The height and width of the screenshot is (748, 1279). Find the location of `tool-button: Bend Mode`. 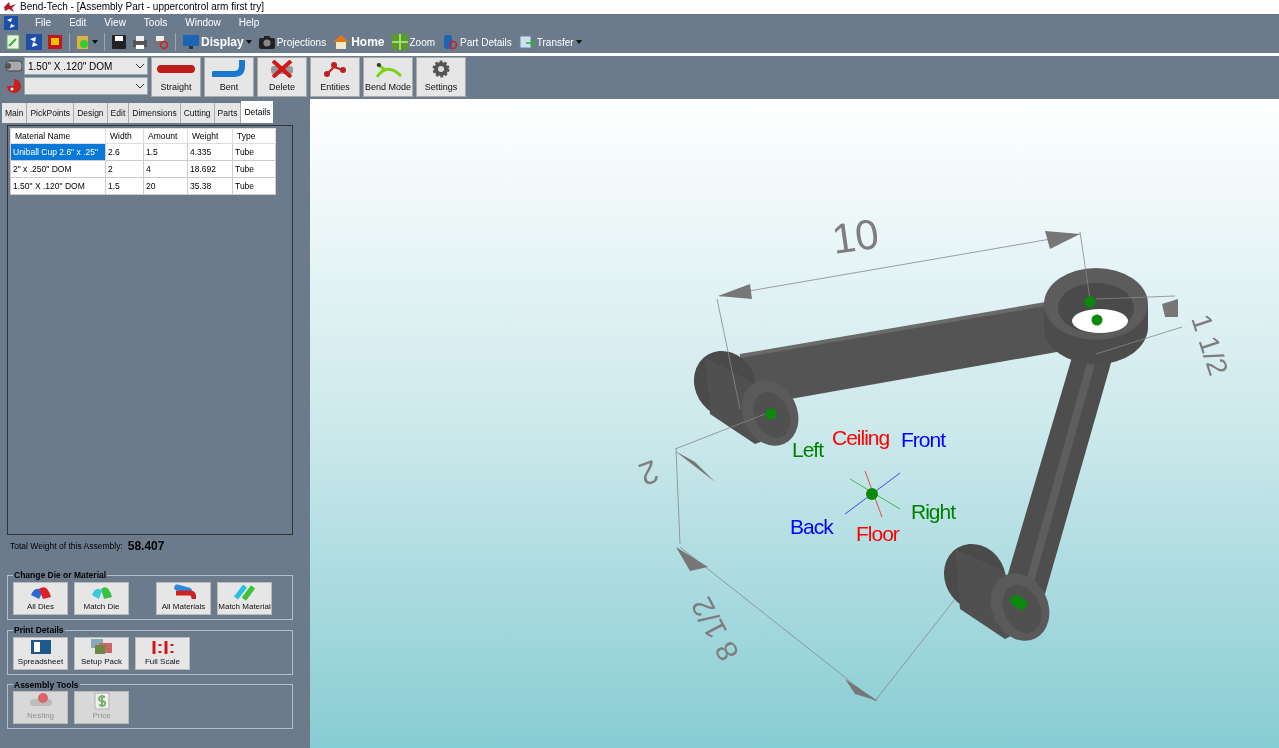

tool-button: Bend Mode is located at coordinates (388, 77).